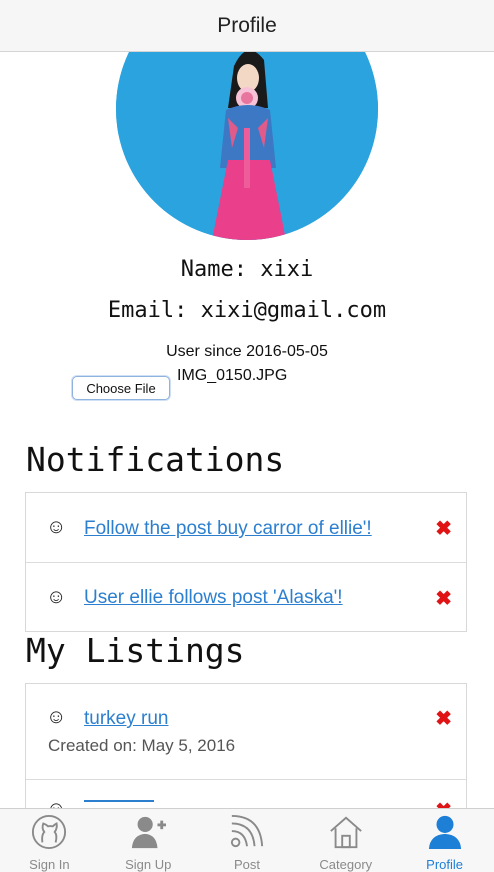 The height and width of the screenshot is (872, 494). I want to click on rss-icon, so click(247, 831).